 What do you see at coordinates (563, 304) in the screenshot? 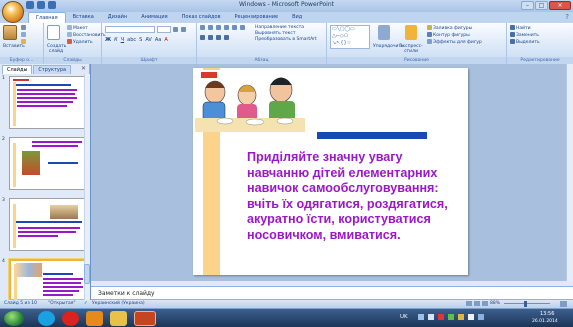
I see `fit-slide-icon` at bounding box center [563, 304].